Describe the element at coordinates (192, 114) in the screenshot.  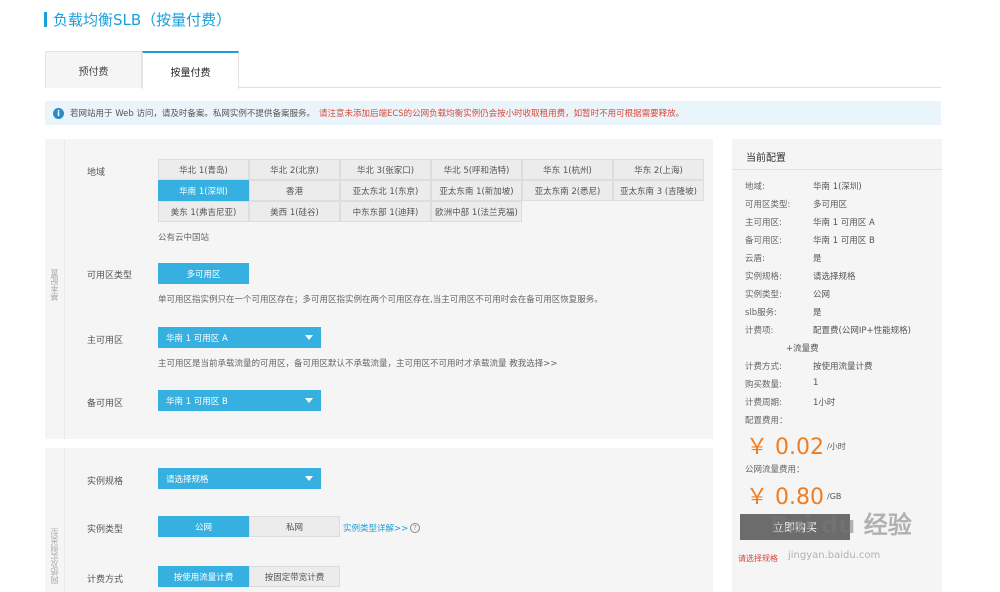
I see `notice-text: 若网站用于 Web 访问，请及时备案。私网实例不提供备案服务。` at that location.